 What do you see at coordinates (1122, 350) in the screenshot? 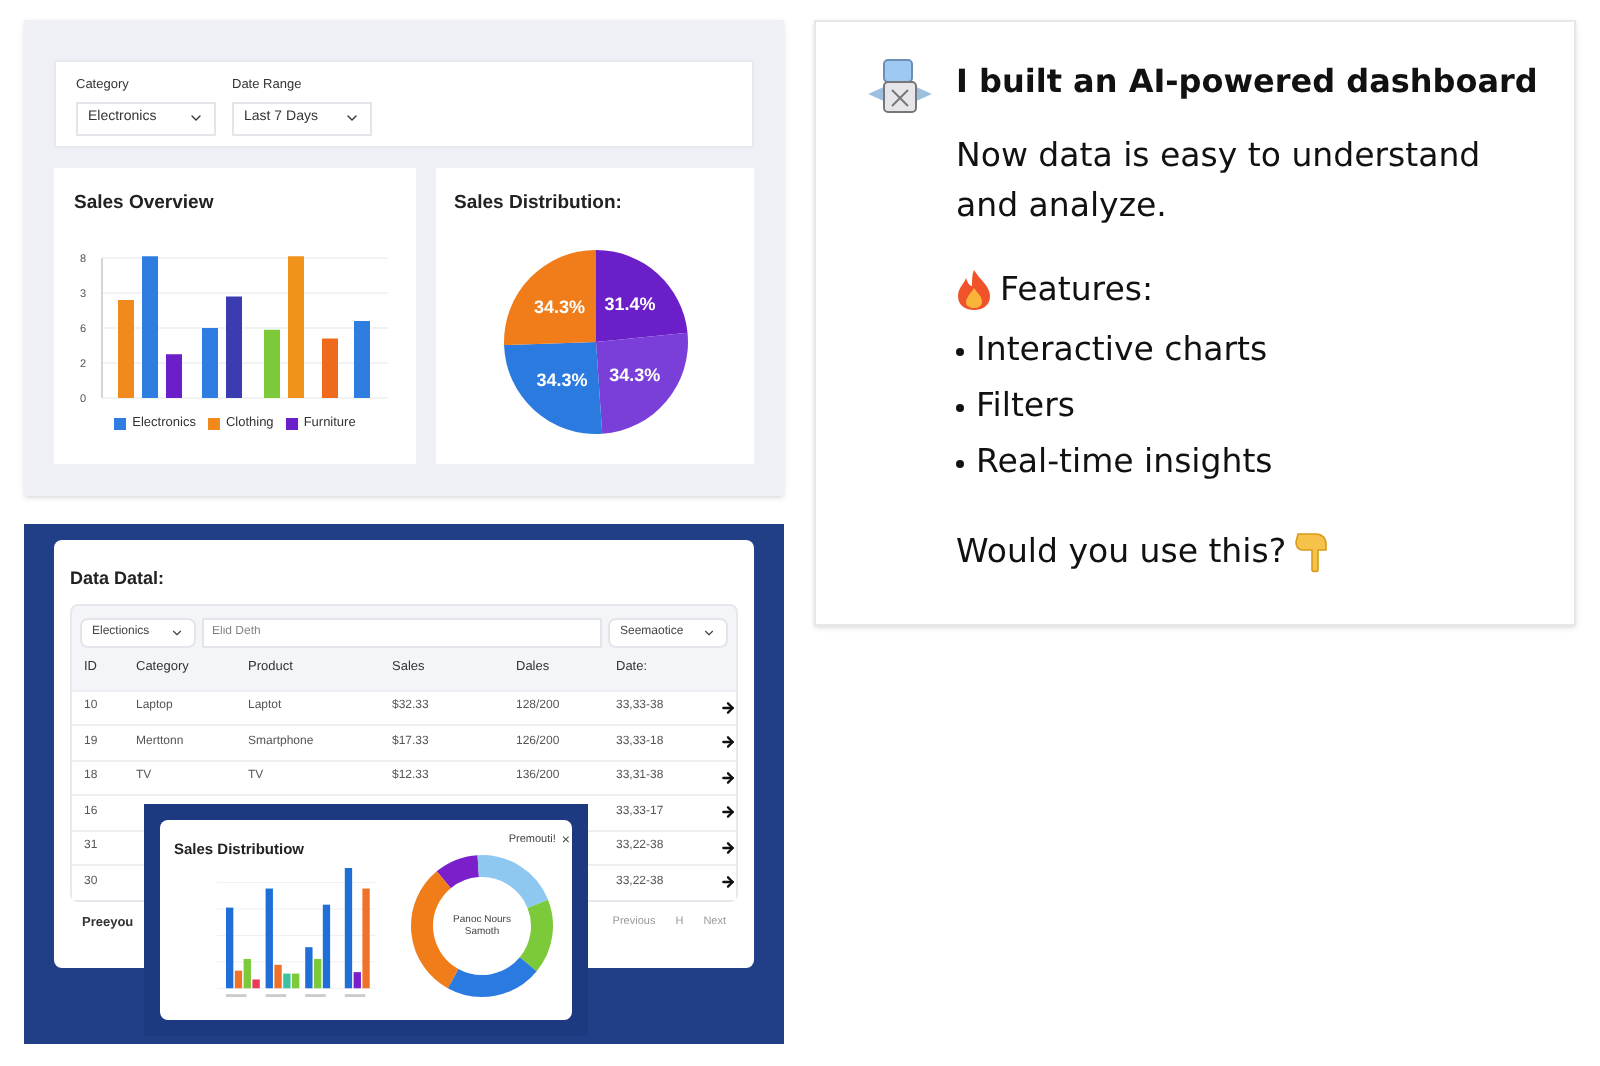
I see `feature-item: Interactive charts` at bounding box center [1122, 350].